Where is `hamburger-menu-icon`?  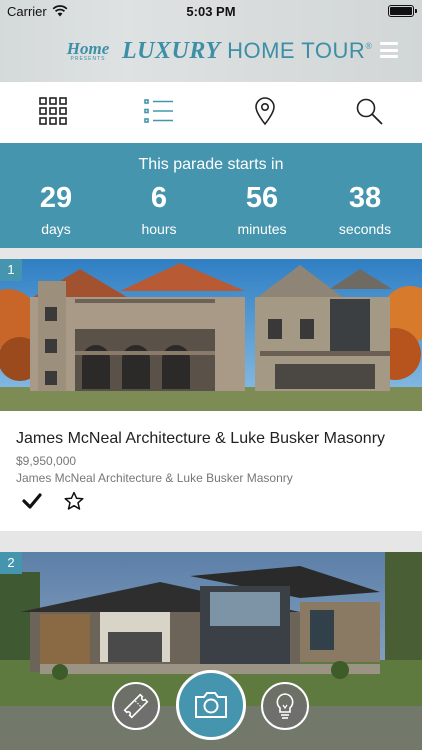
hamburger-menu-icon is located at coordinates (389, 50).